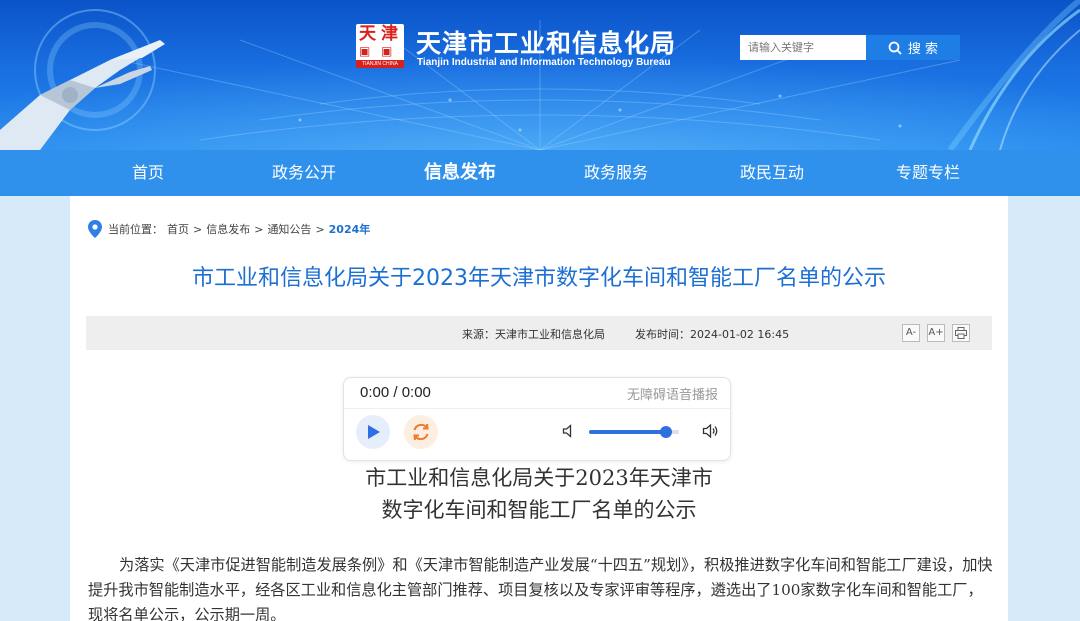 The width and height of the screenshot is (1080, 621). I want to click on date-value: 2024-01-02 16:45, so click(740, 334).